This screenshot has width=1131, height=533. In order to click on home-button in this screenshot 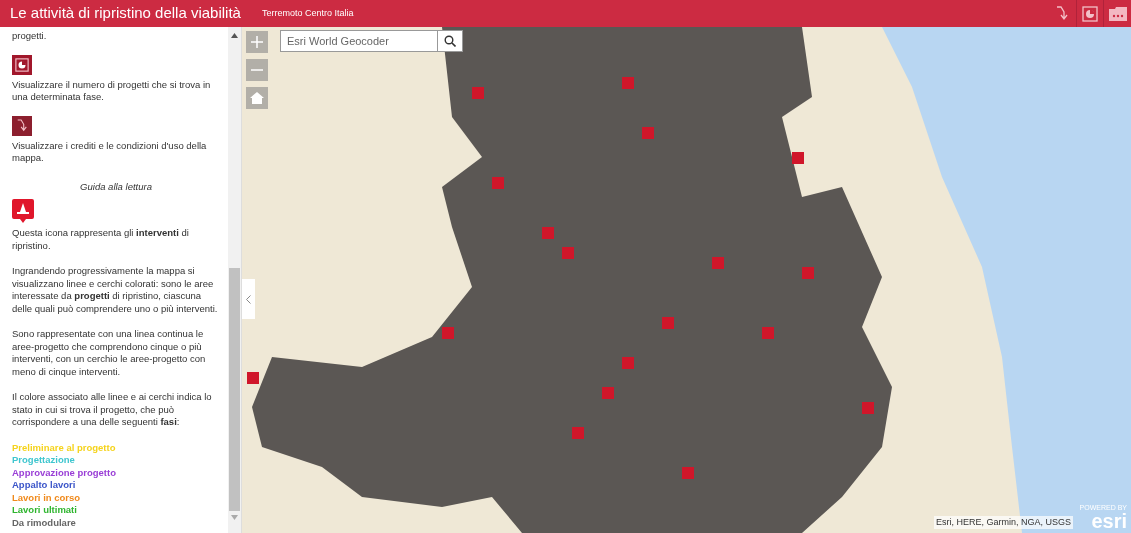, I will do `click(257, 98)`.